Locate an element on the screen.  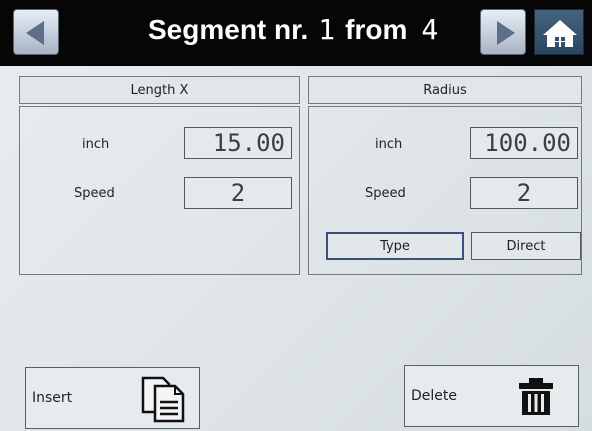
length-x-header: Length X is located at coordinates (159, 90).